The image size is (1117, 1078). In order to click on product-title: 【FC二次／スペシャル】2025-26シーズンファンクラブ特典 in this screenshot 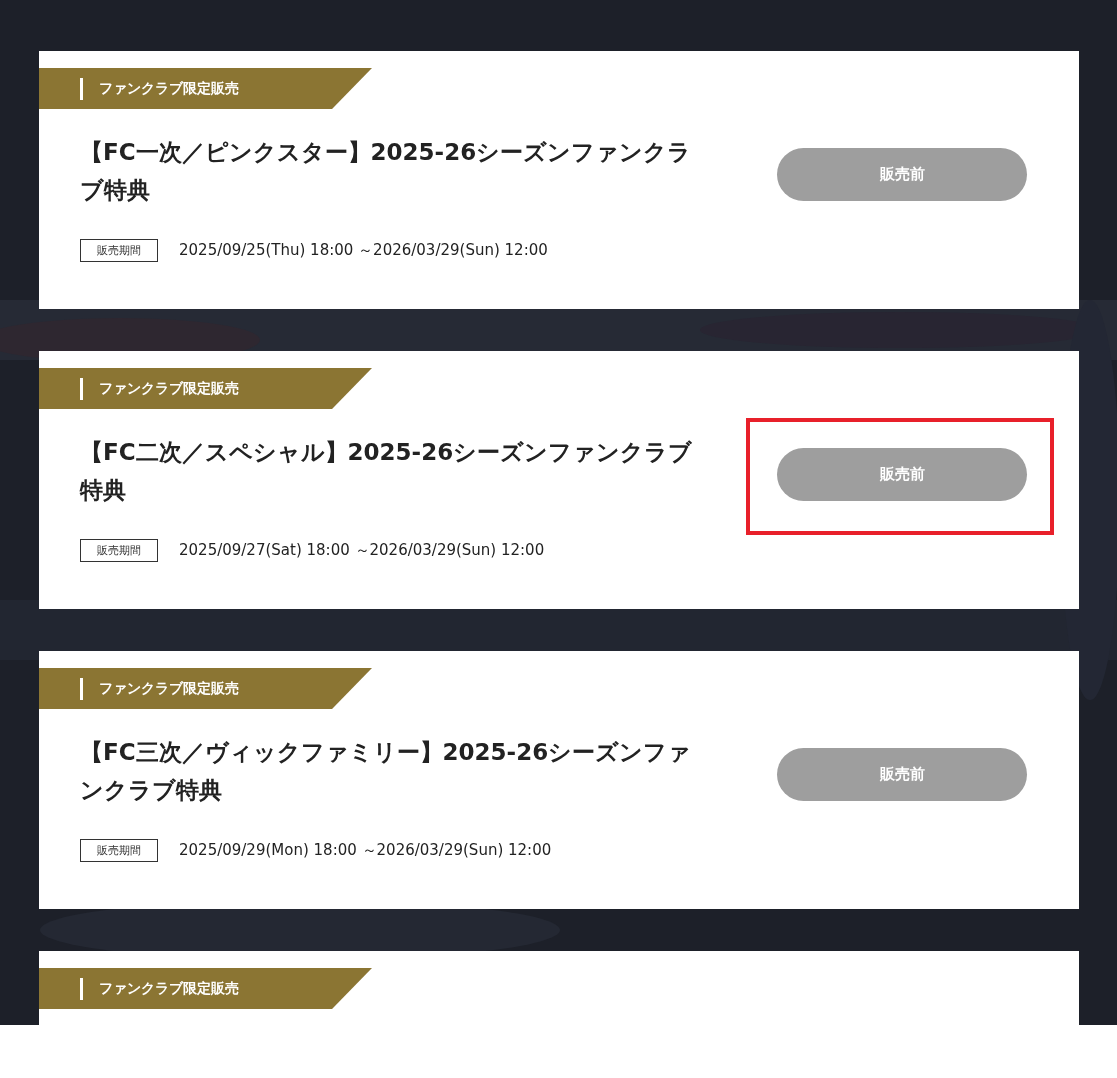, I will do `click(387, 471)`.